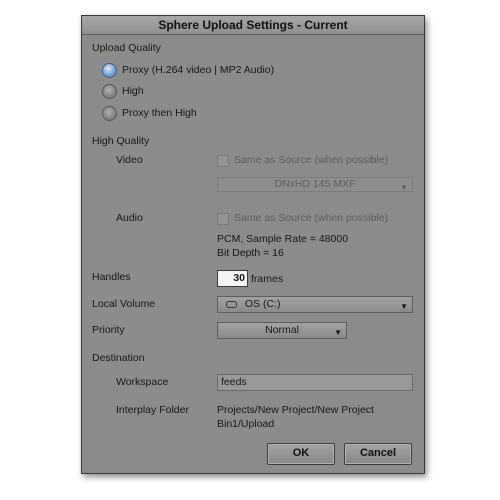  Describe the element at coordinates (315, 304) in the screenshot. I see `local-volume-dropdown: OS (C:) ▼` at that location.